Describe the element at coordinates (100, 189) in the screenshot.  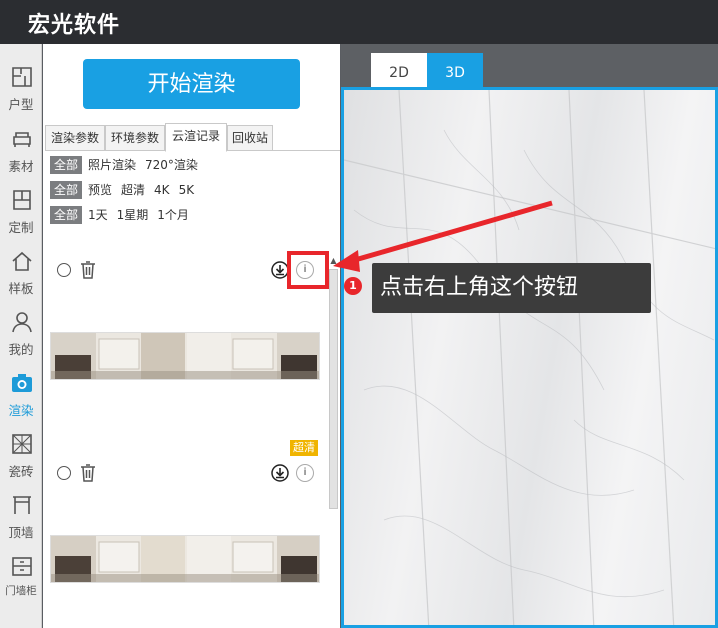
I see `filter-option: 预览` at that location.